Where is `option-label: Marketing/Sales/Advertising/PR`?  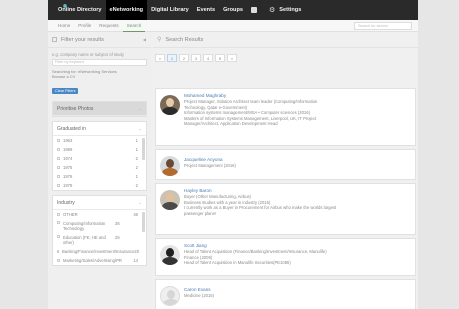 option-label: Marketing/Sales/Advertising/PR is located at coordinates (92, 260).